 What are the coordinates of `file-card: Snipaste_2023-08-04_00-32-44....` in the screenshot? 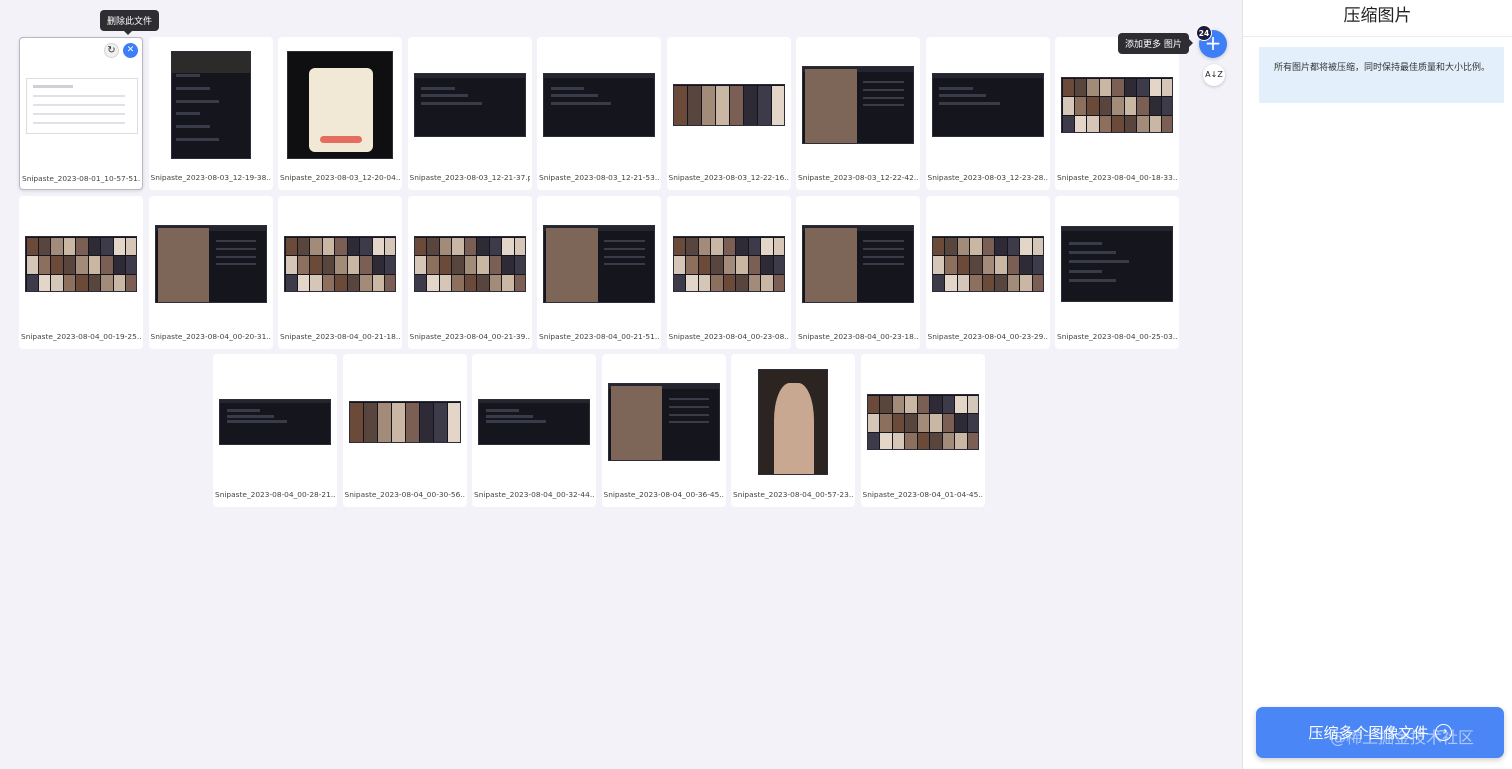 It's located at (534, 430).